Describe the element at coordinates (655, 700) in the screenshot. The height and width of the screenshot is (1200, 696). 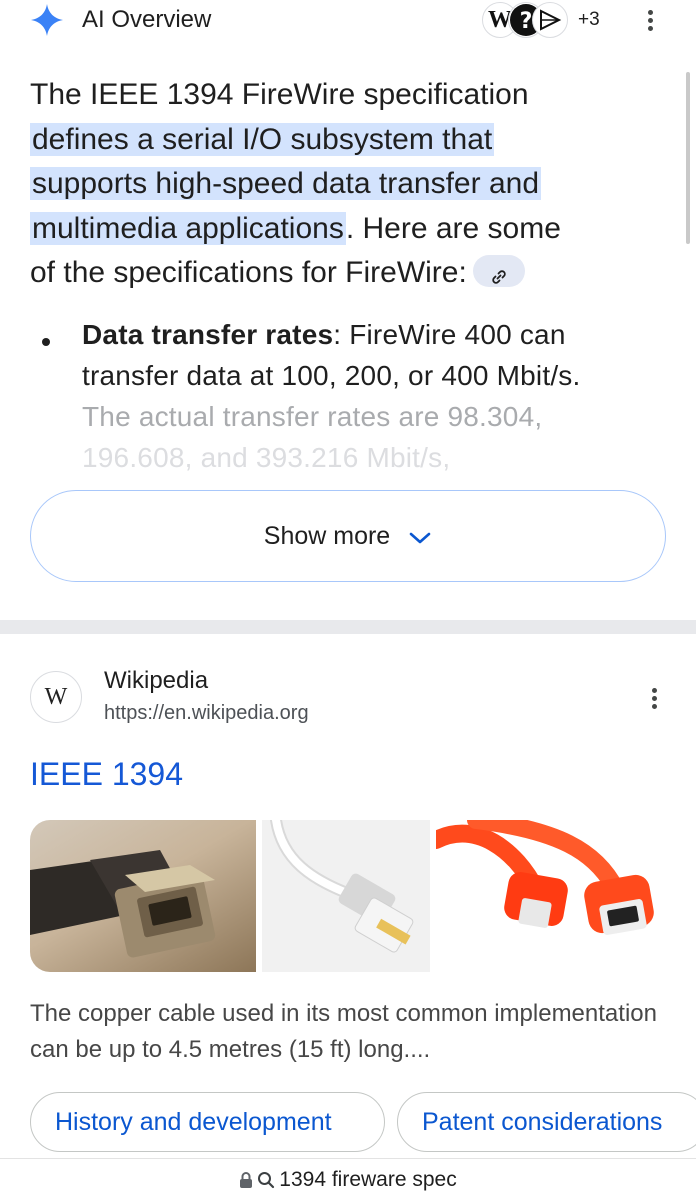
I see `result-more-options-icon` at that location.